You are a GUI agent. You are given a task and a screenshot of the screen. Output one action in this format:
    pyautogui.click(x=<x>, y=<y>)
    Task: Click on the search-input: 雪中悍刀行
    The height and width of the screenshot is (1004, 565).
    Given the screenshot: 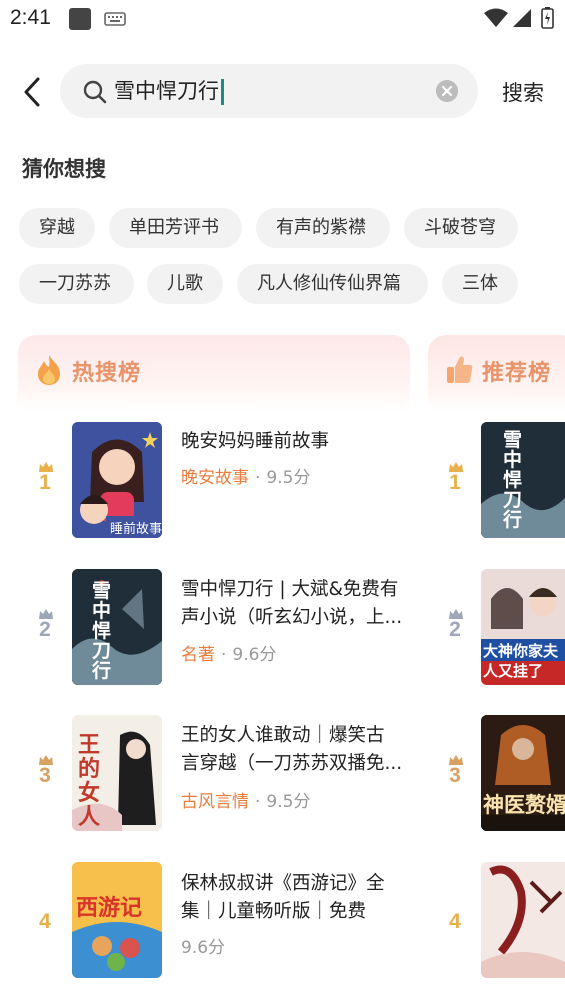 What is the action you would take?
    pyautogui.click(x=169, y=91)
    